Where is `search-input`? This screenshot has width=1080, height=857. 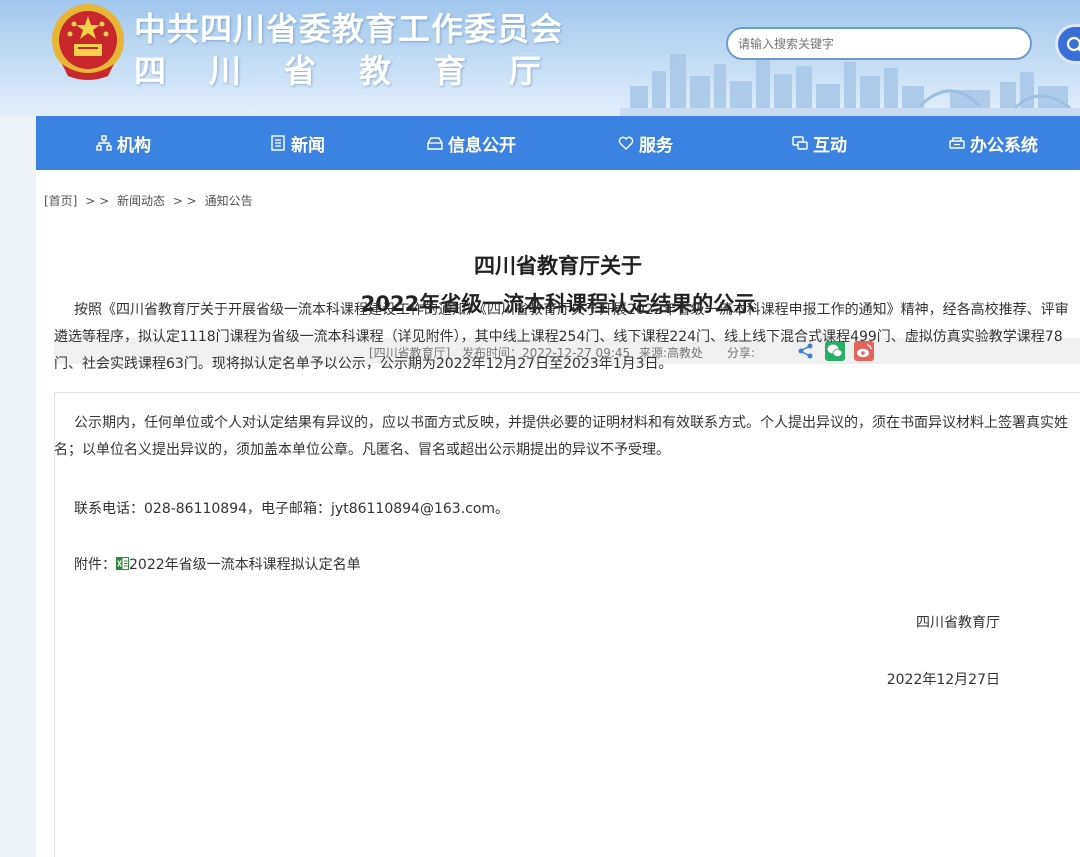 search-input is located at coordinates (879, 43).